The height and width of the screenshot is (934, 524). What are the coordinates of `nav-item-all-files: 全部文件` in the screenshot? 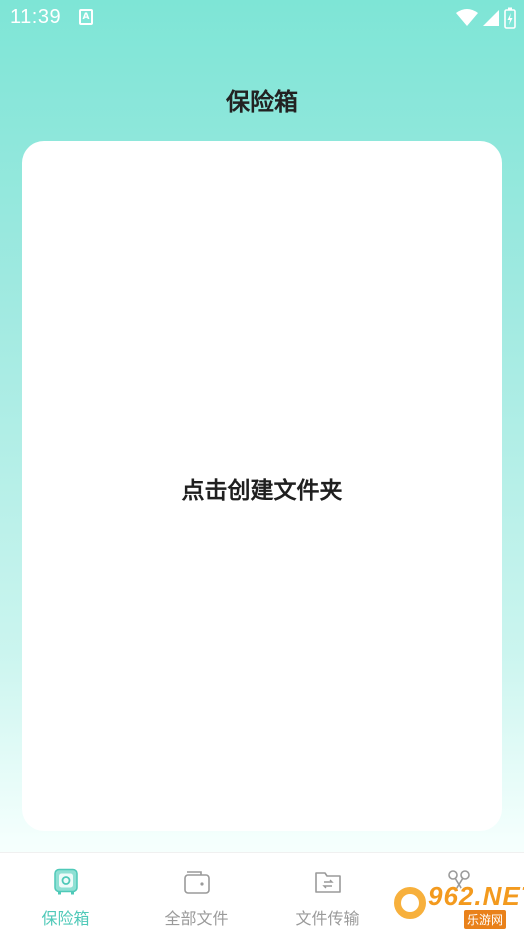 It's located at (196, 893).